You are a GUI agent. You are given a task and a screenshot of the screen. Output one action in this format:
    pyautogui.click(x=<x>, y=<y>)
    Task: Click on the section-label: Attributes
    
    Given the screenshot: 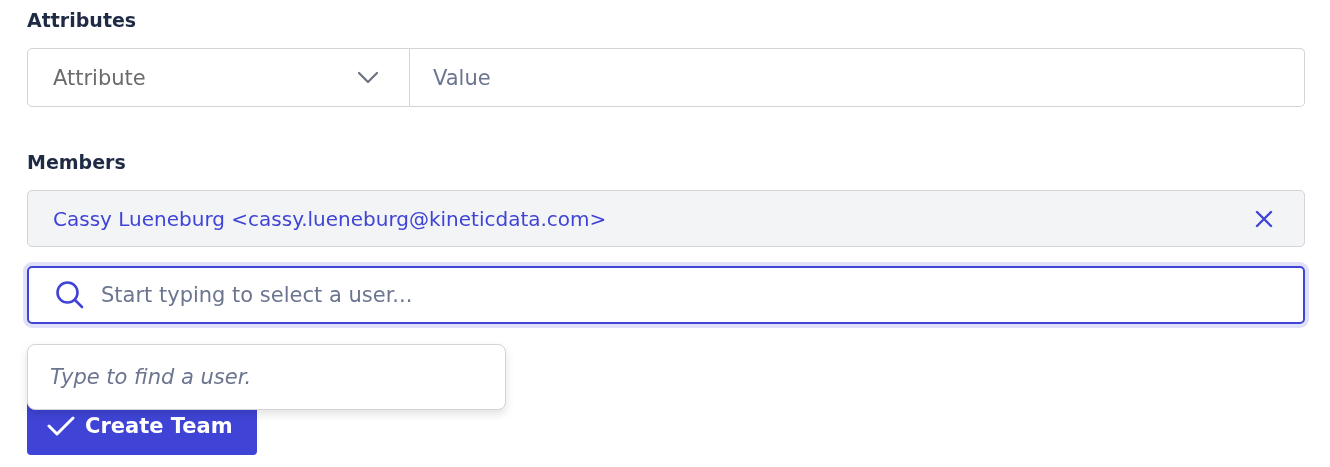 What is the action you would take?
    pyautogui.click(x=82, y=20)
    